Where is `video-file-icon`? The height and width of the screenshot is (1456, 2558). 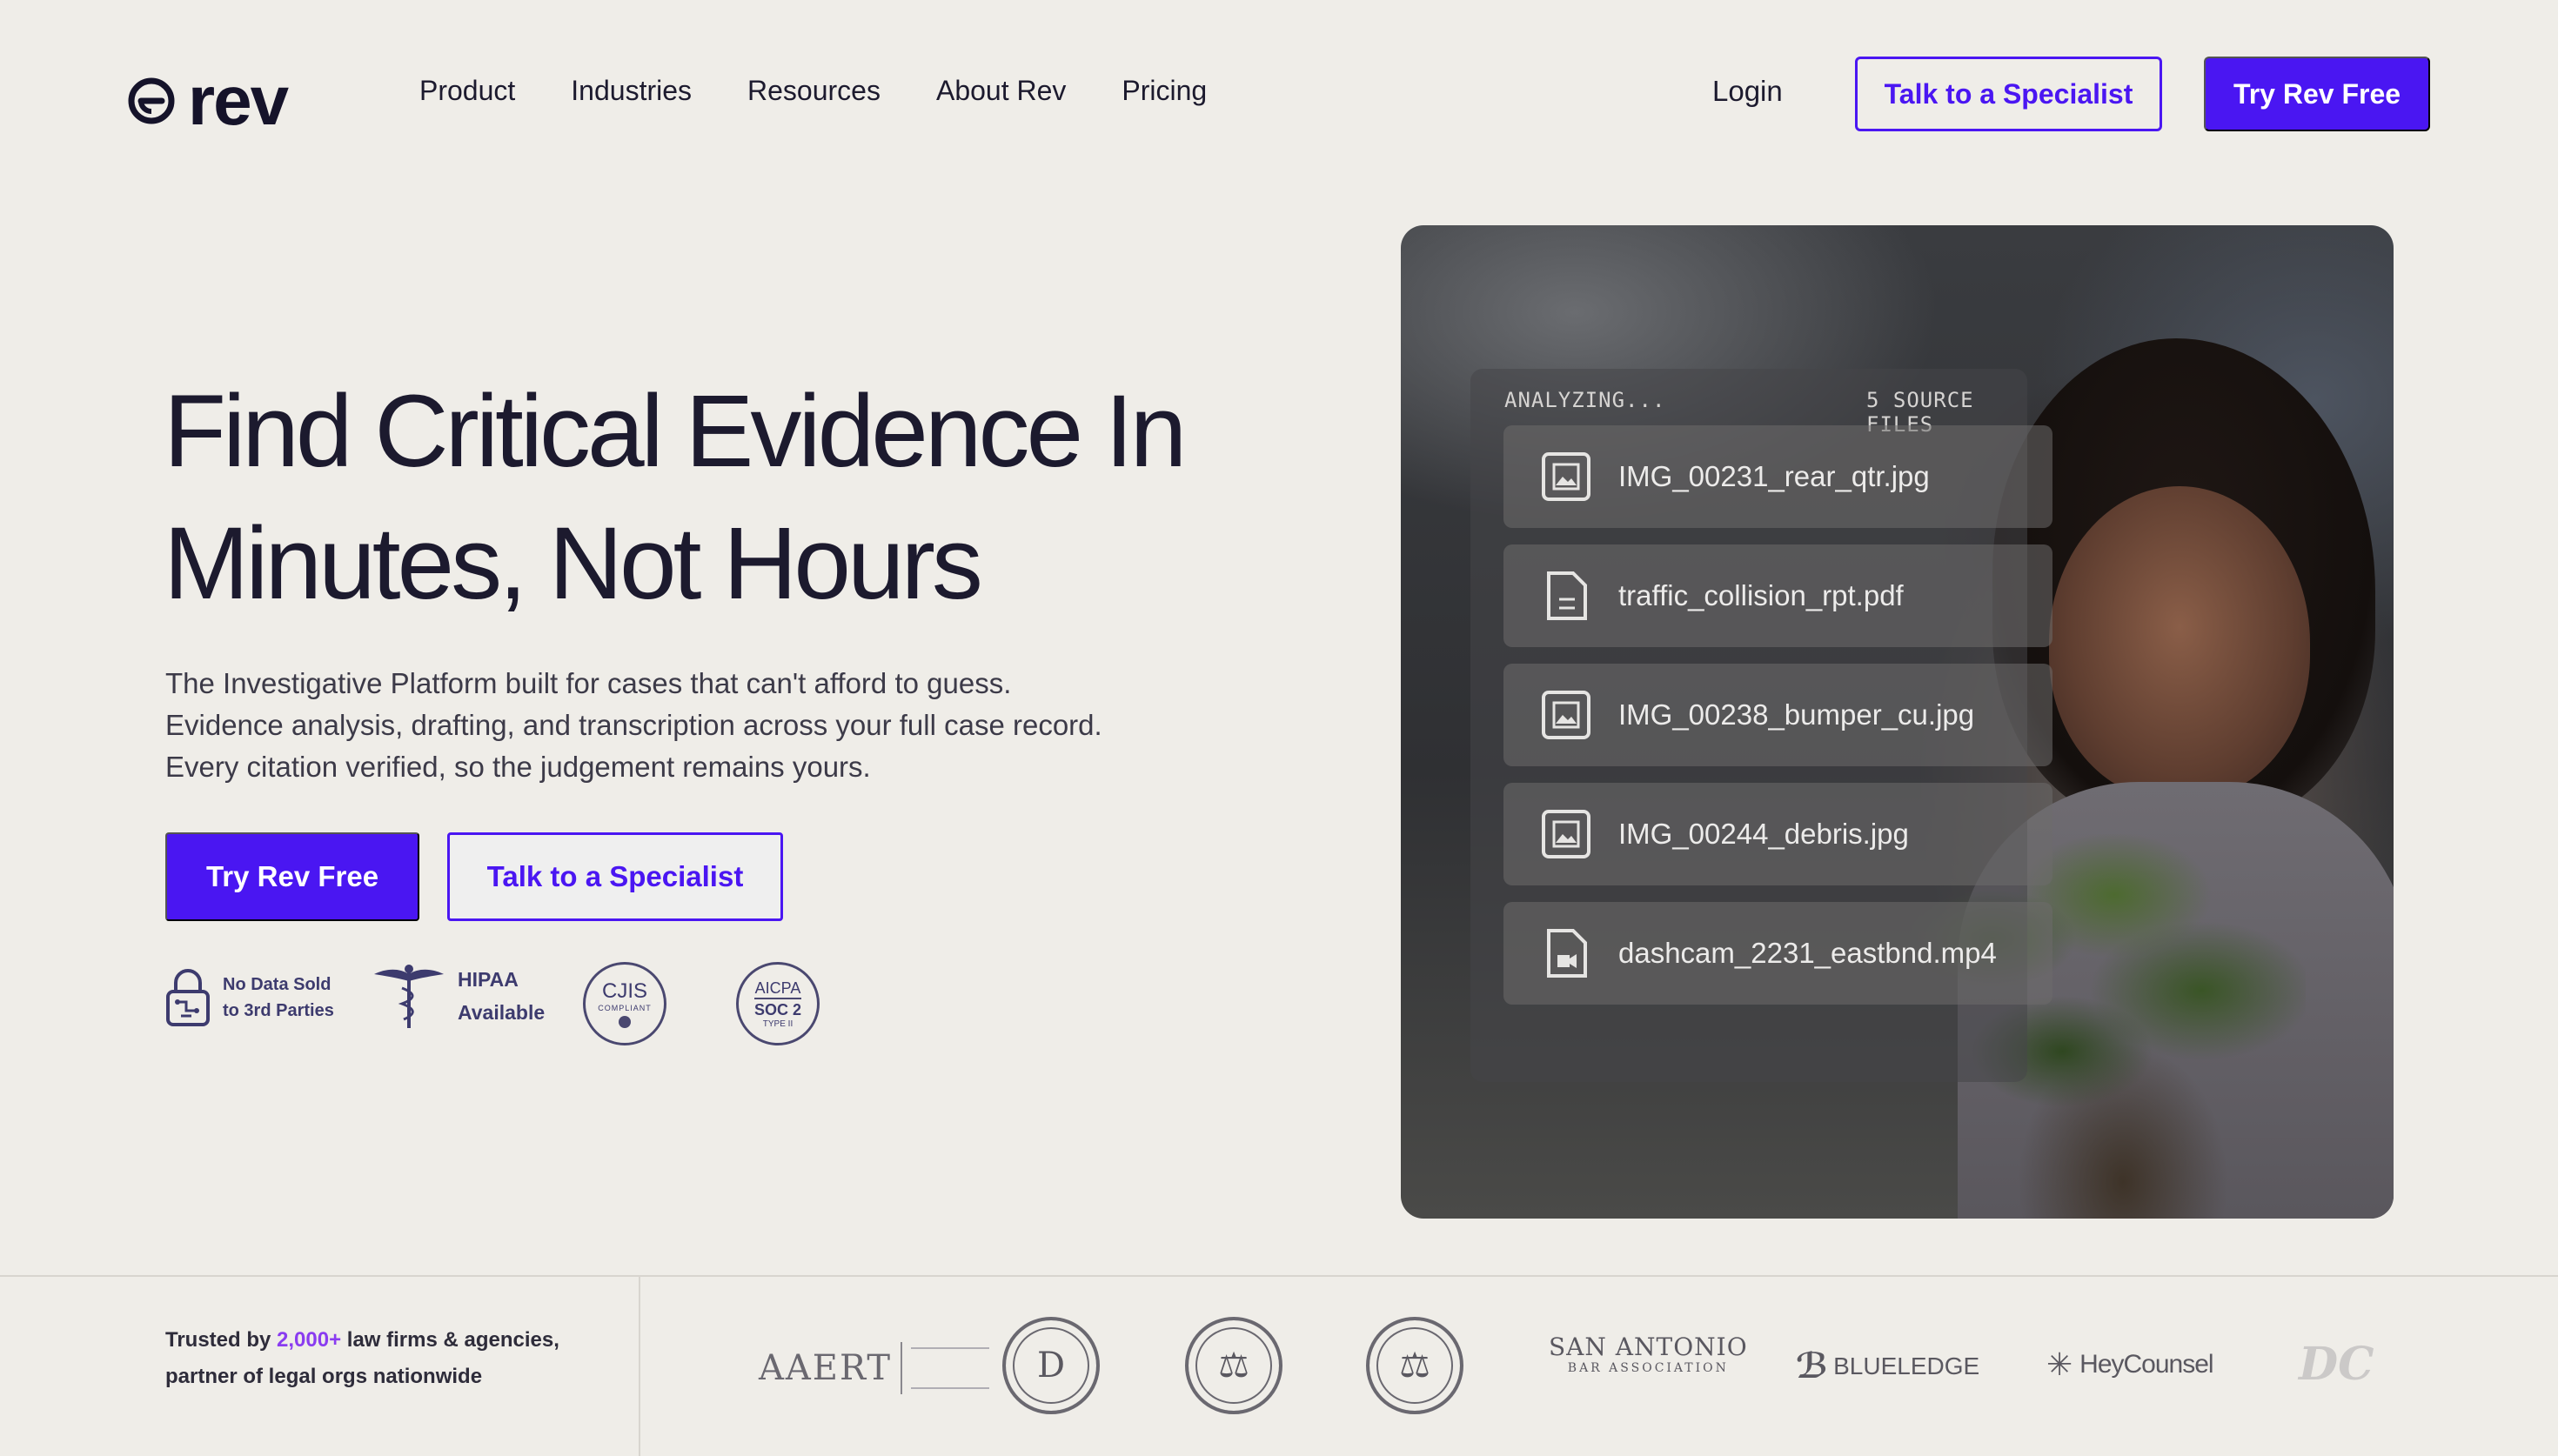
video-file-icon is located at coordinates (1567, 953).